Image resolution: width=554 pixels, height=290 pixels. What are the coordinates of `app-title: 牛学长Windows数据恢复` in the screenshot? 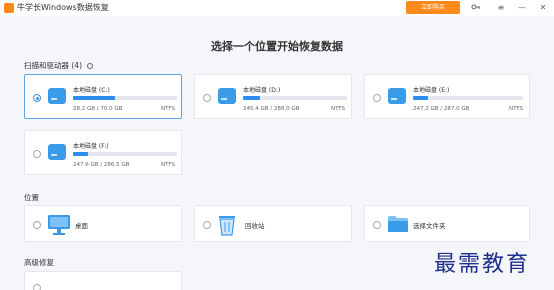 It's located at (63, 7).